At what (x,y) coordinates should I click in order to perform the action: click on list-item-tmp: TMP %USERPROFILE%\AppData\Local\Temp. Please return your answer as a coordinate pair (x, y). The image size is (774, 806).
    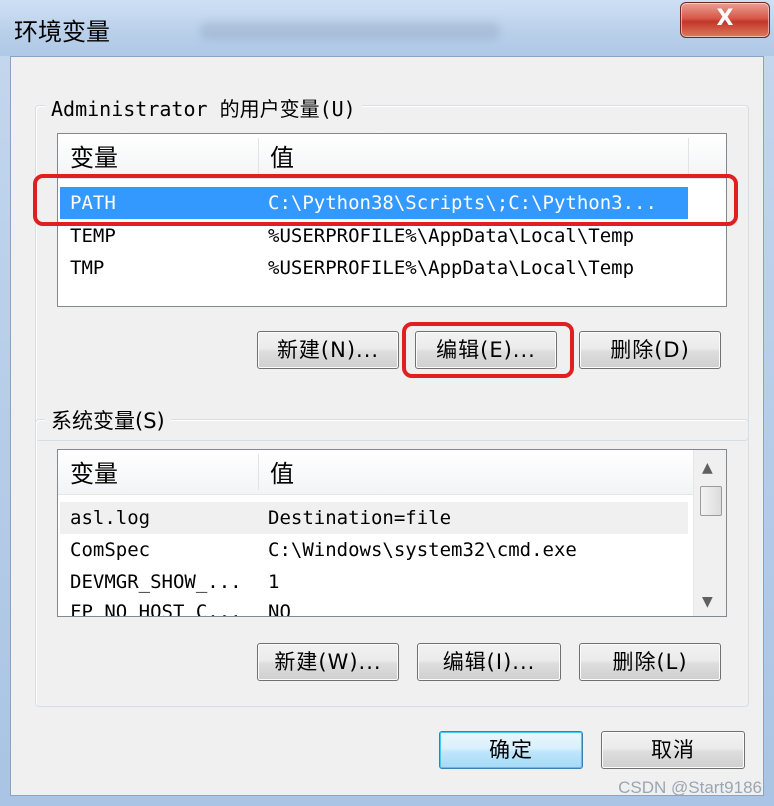
    Looking at the image, I should click on (374, 268).